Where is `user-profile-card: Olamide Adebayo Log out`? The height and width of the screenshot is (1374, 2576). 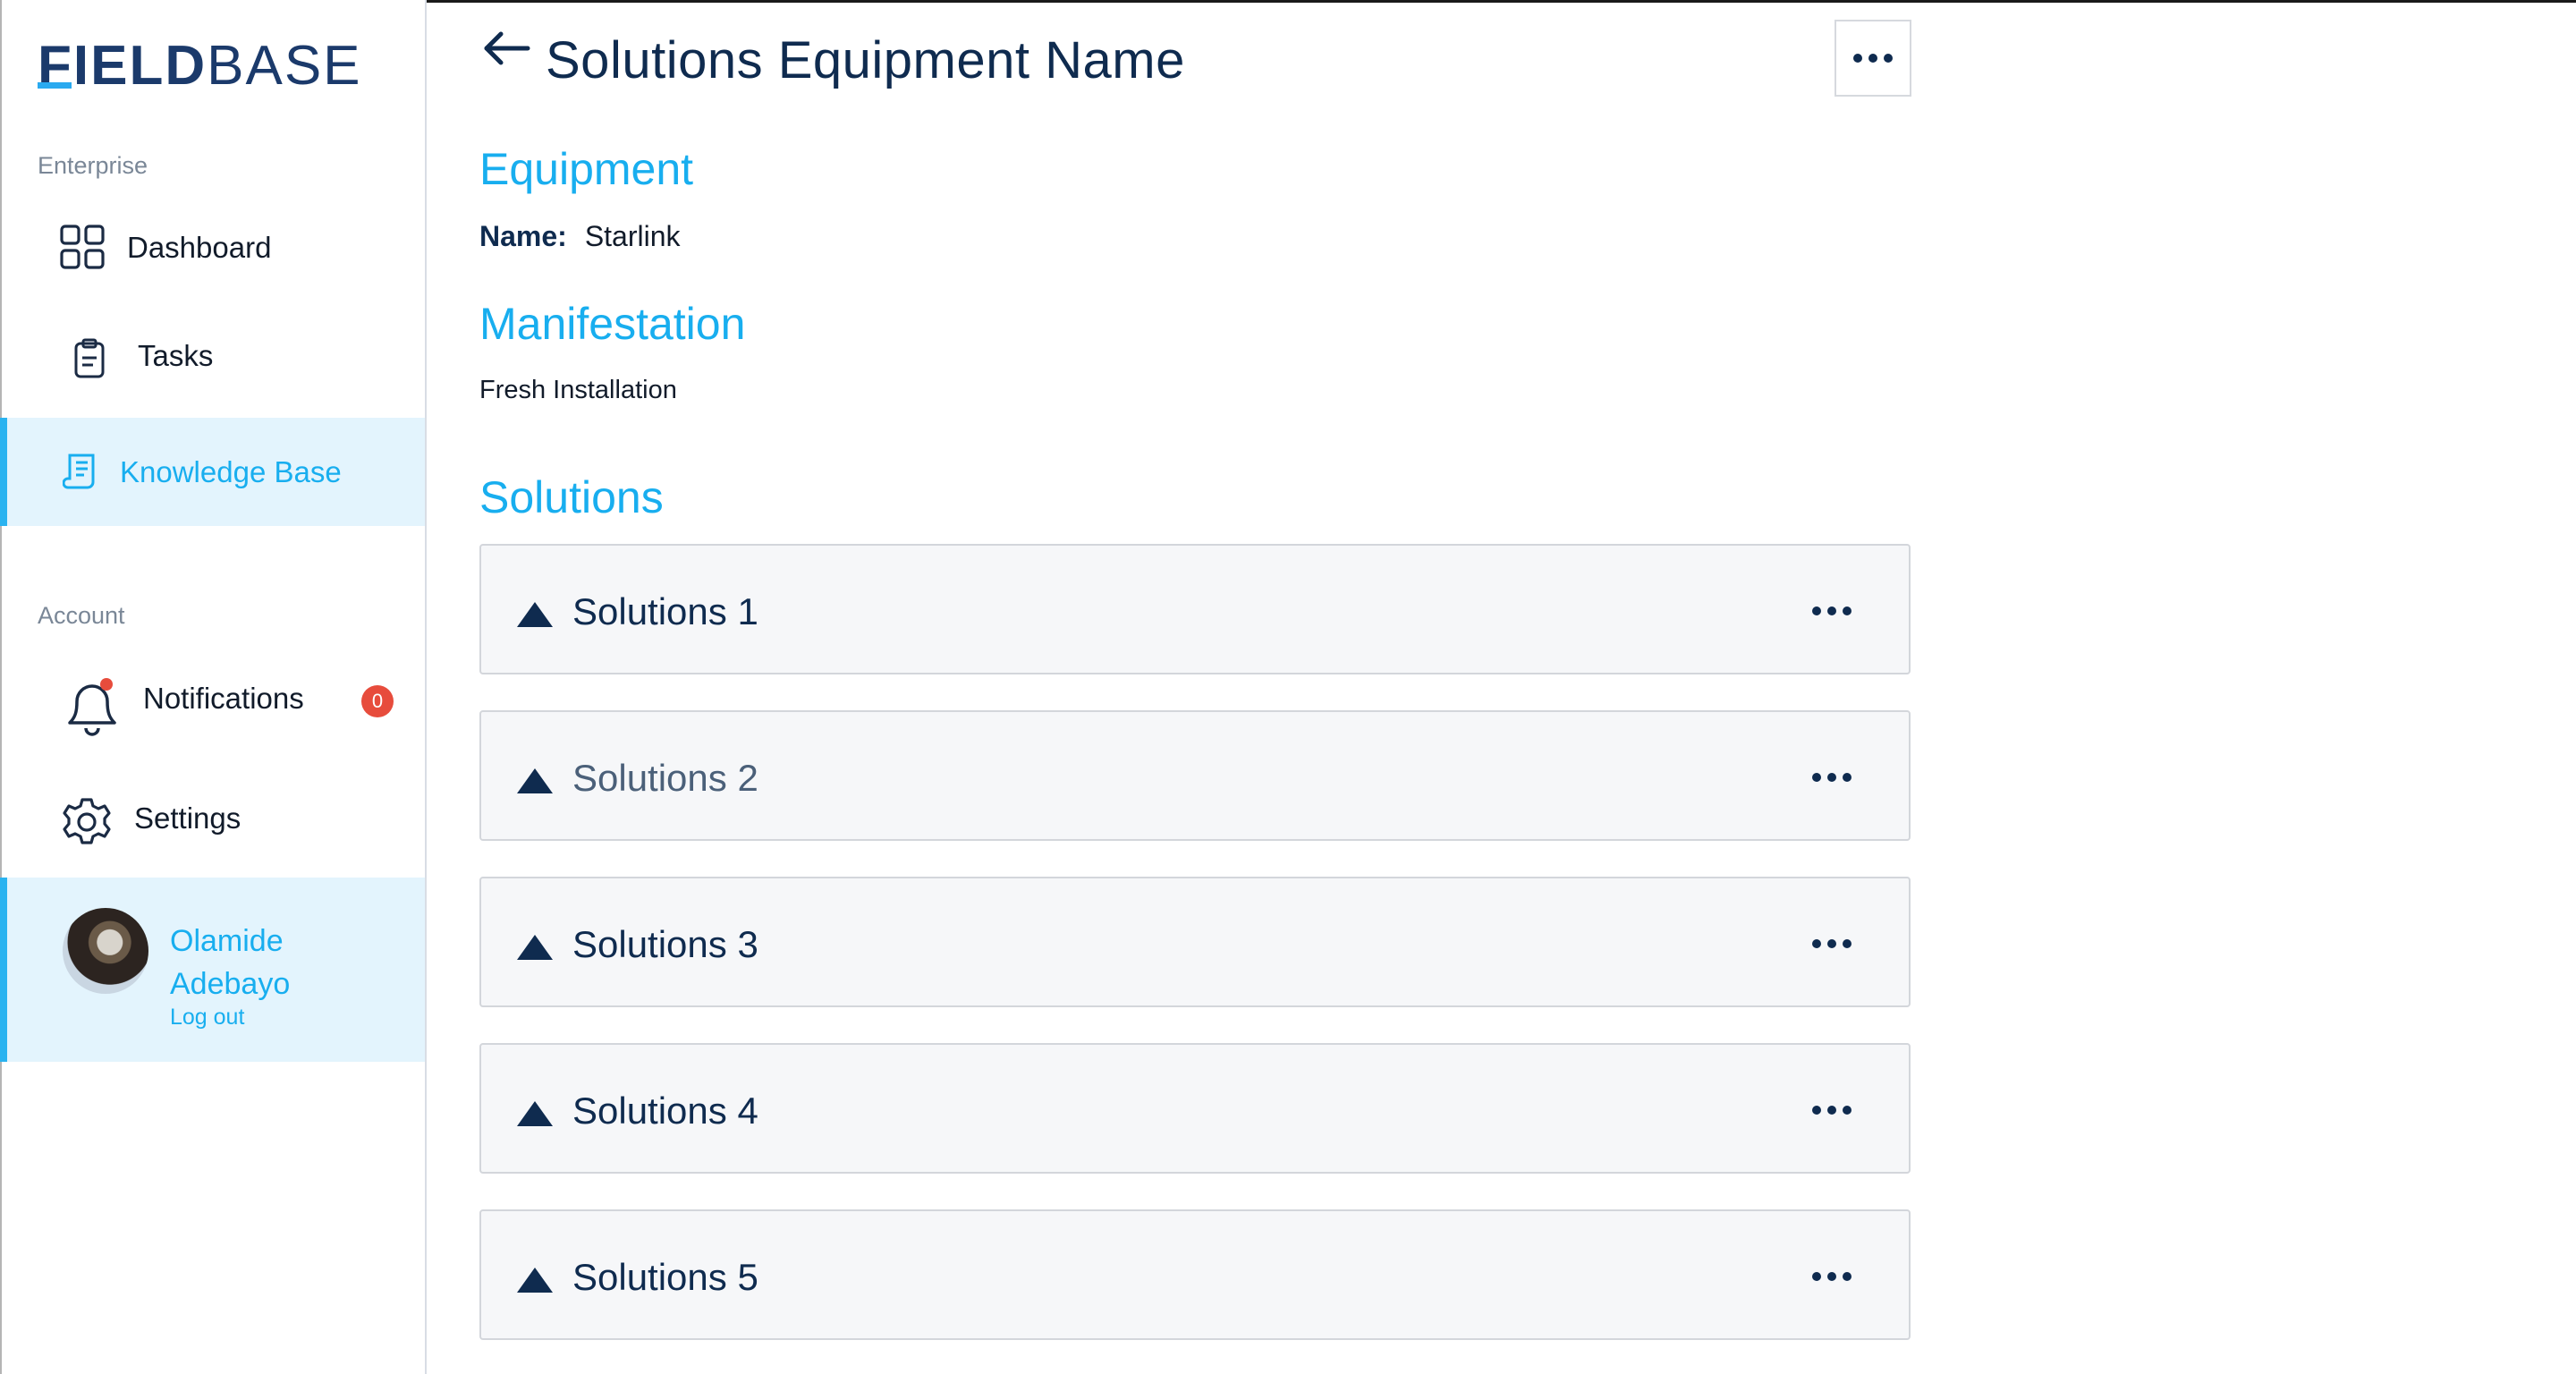
user-profile-card: Olamide Adebayo Log out is located at coordinates (212, 970).